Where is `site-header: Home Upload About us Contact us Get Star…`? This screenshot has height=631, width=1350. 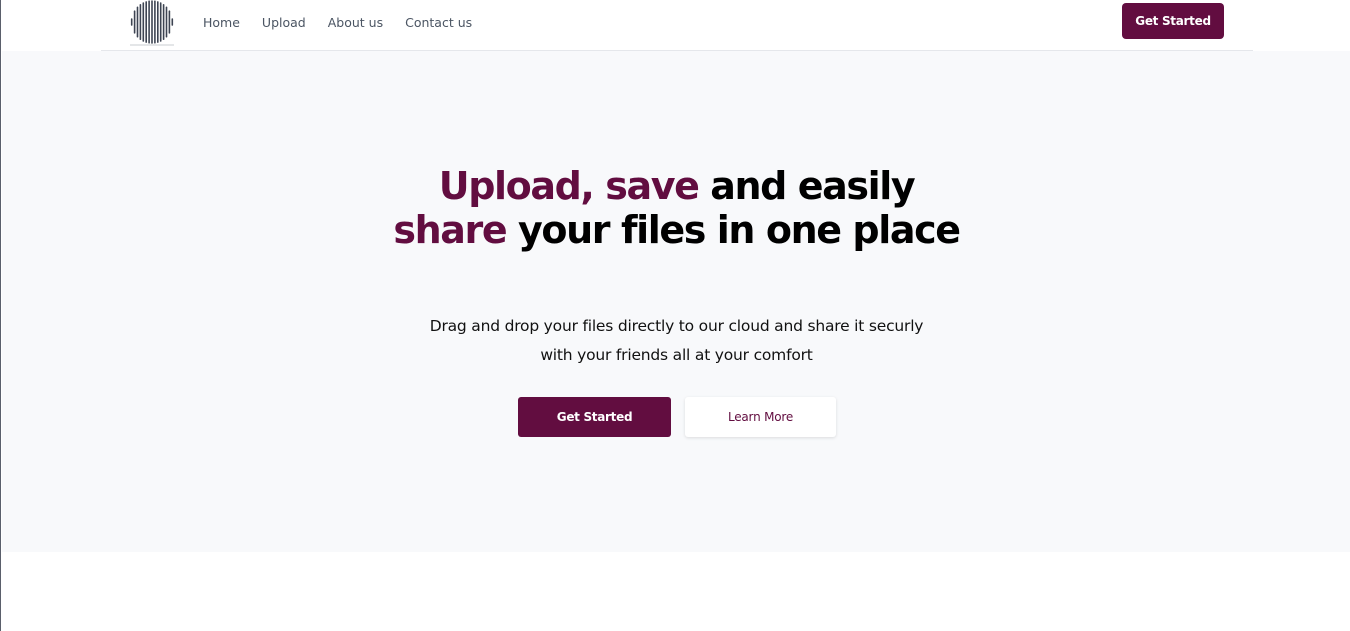
site-header: Home Upload About us Contact us Get Star… is located at coordinates (677, 25).